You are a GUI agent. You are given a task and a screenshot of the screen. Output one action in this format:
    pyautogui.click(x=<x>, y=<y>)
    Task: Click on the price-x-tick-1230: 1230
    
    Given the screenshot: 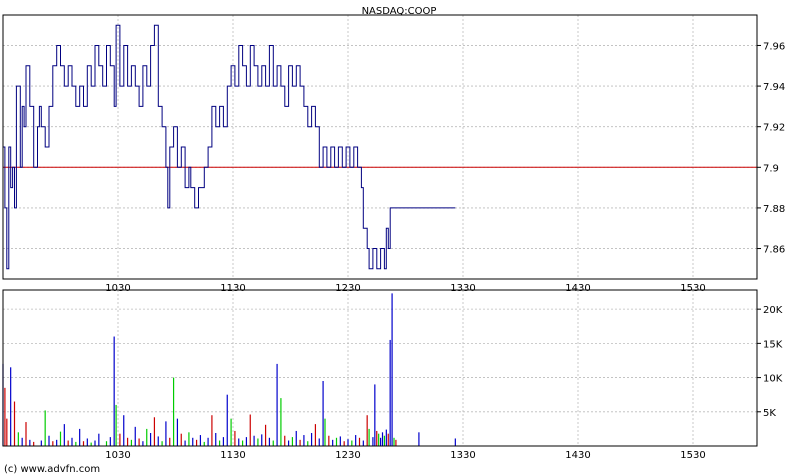 What is the action you would take?
    pyautogui.click(x=347, y=288)
    